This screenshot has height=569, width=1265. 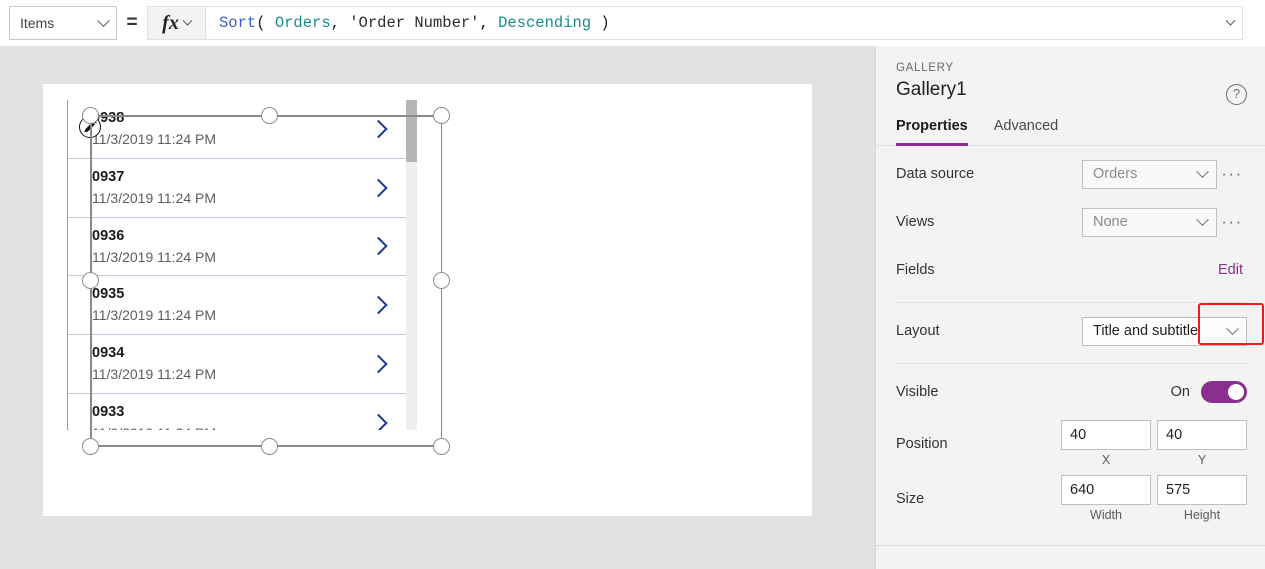 What do you see at coordinates (917, 392) in the screenshot?
I see `visible-label: Visible` at bounding box center [917, 392].